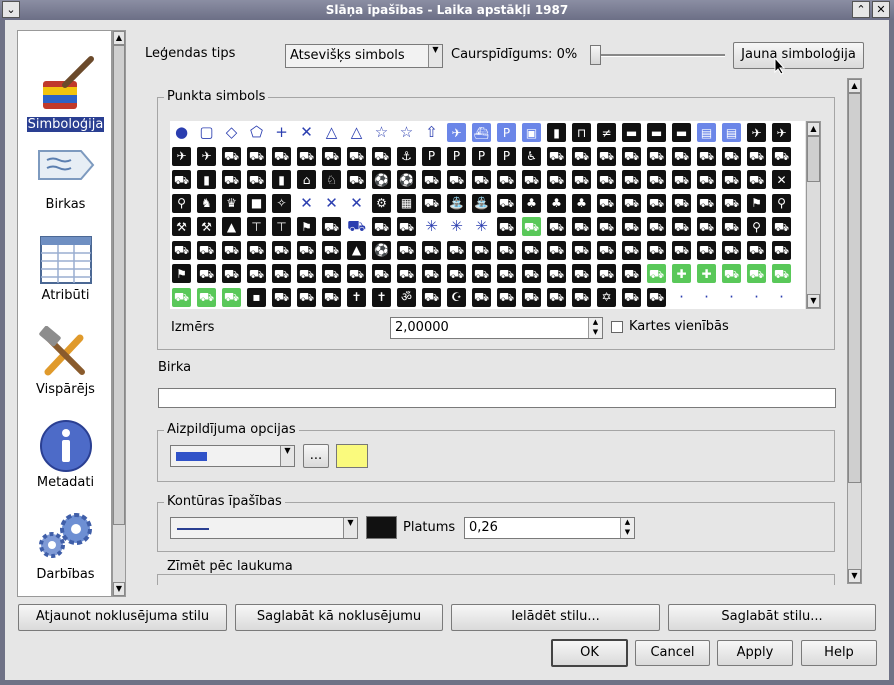 The height and width of the screenshot is (685, 894). What do you see at coordinates (64, 268) in the screenshot?
I see `sidebar-item-attributes: Atribūti` at bounding box center [64, 268].